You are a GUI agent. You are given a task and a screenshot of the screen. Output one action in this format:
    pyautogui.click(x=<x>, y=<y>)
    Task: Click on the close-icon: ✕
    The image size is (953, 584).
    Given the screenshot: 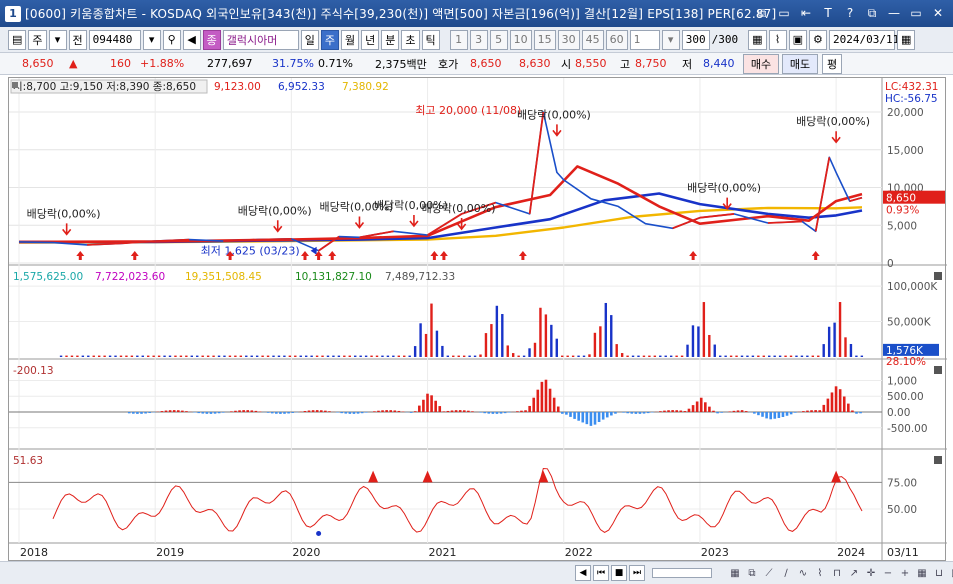 What is the action you would take?
    pyautogui.click(x=938, y=13)
    